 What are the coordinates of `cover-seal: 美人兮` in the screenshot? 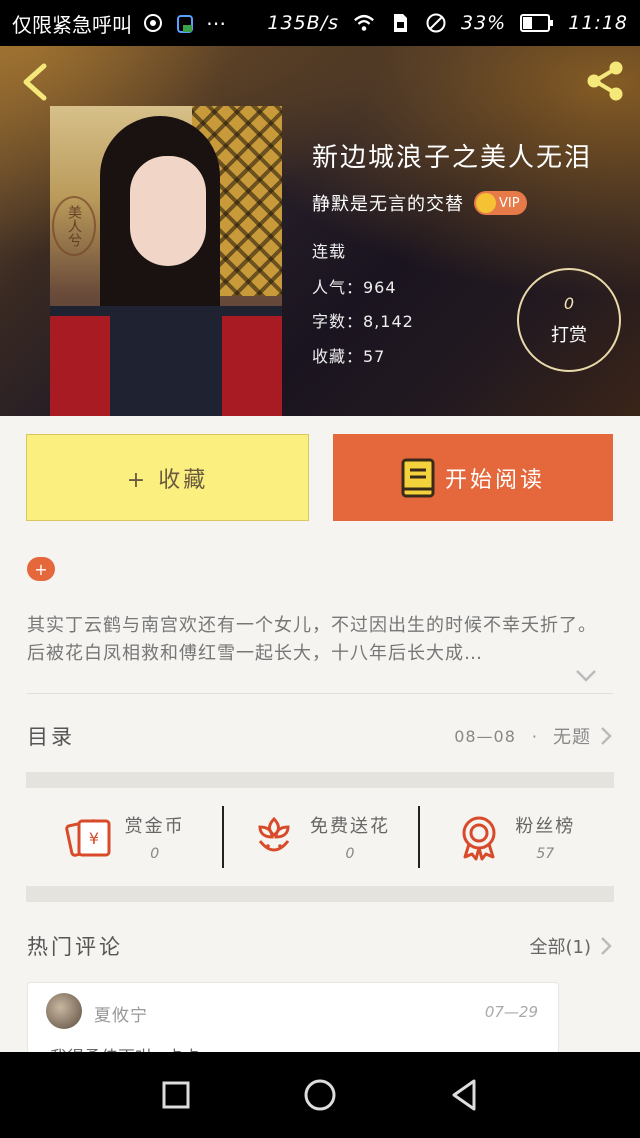 It's located at (74, 226).